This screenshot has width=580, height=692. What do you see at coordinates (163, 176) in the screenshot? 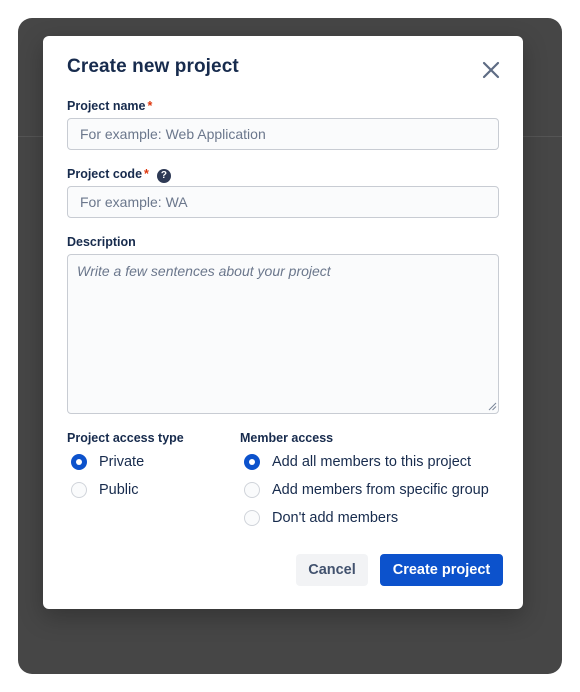
I see `question-circle-icon: ?` at bounding box center [163, 176].